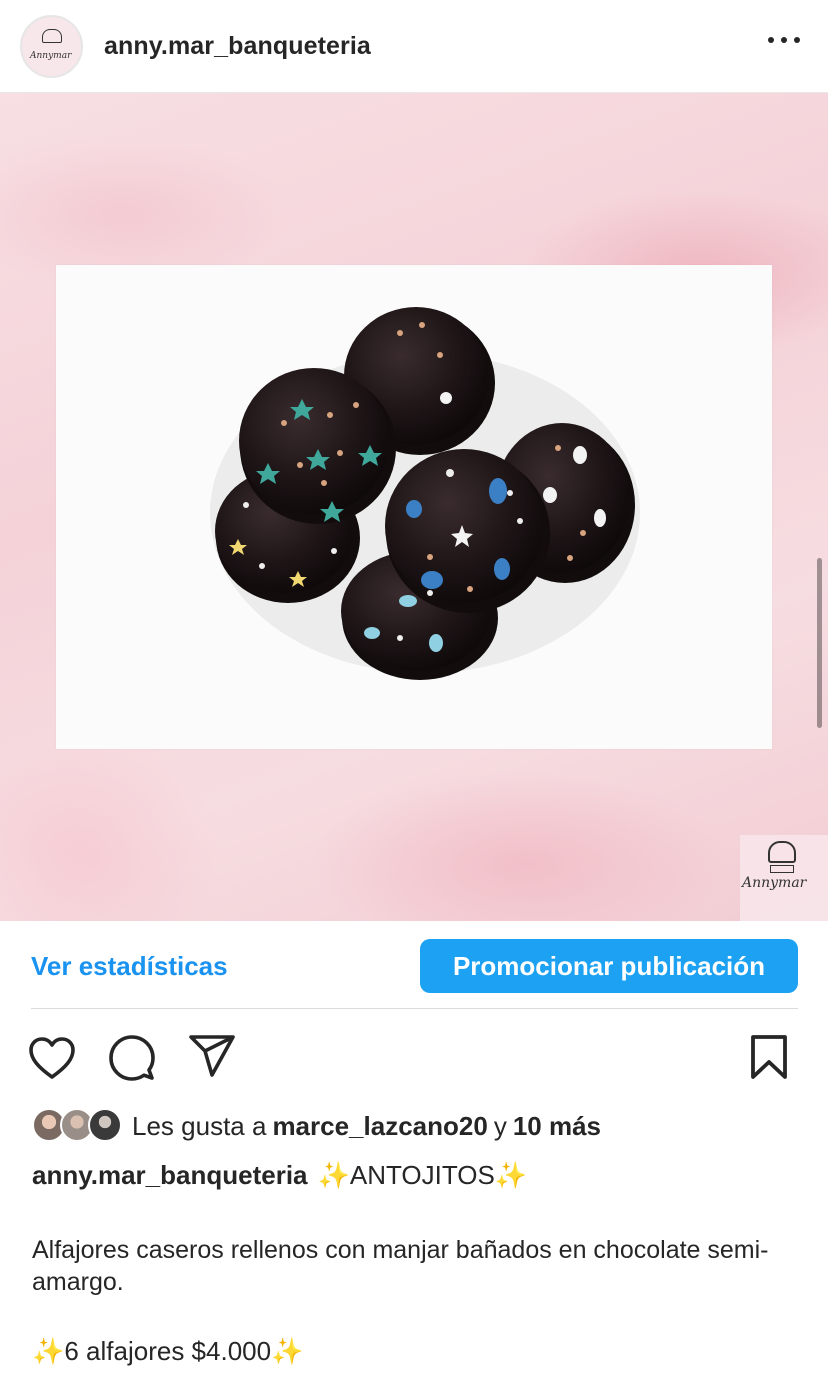  I want to click on likes-summary: Les gusta a marce_lazcano20 y 10 más, so click(319, 1126).